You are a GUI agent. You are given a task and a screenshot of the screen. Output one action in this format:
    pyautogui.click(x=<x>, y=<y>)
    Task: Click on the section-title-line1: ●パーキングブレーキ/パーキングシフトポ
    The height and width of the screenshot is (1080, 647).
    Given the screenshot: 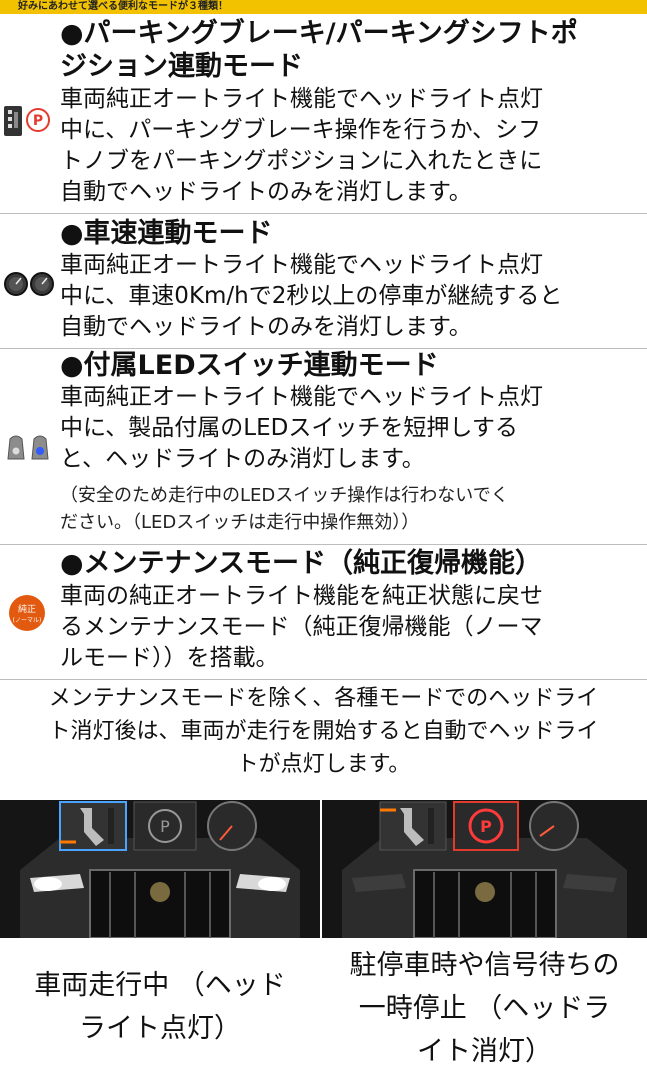 What is the action you would take?
    pyautogui.click(x=319, y=33)
    